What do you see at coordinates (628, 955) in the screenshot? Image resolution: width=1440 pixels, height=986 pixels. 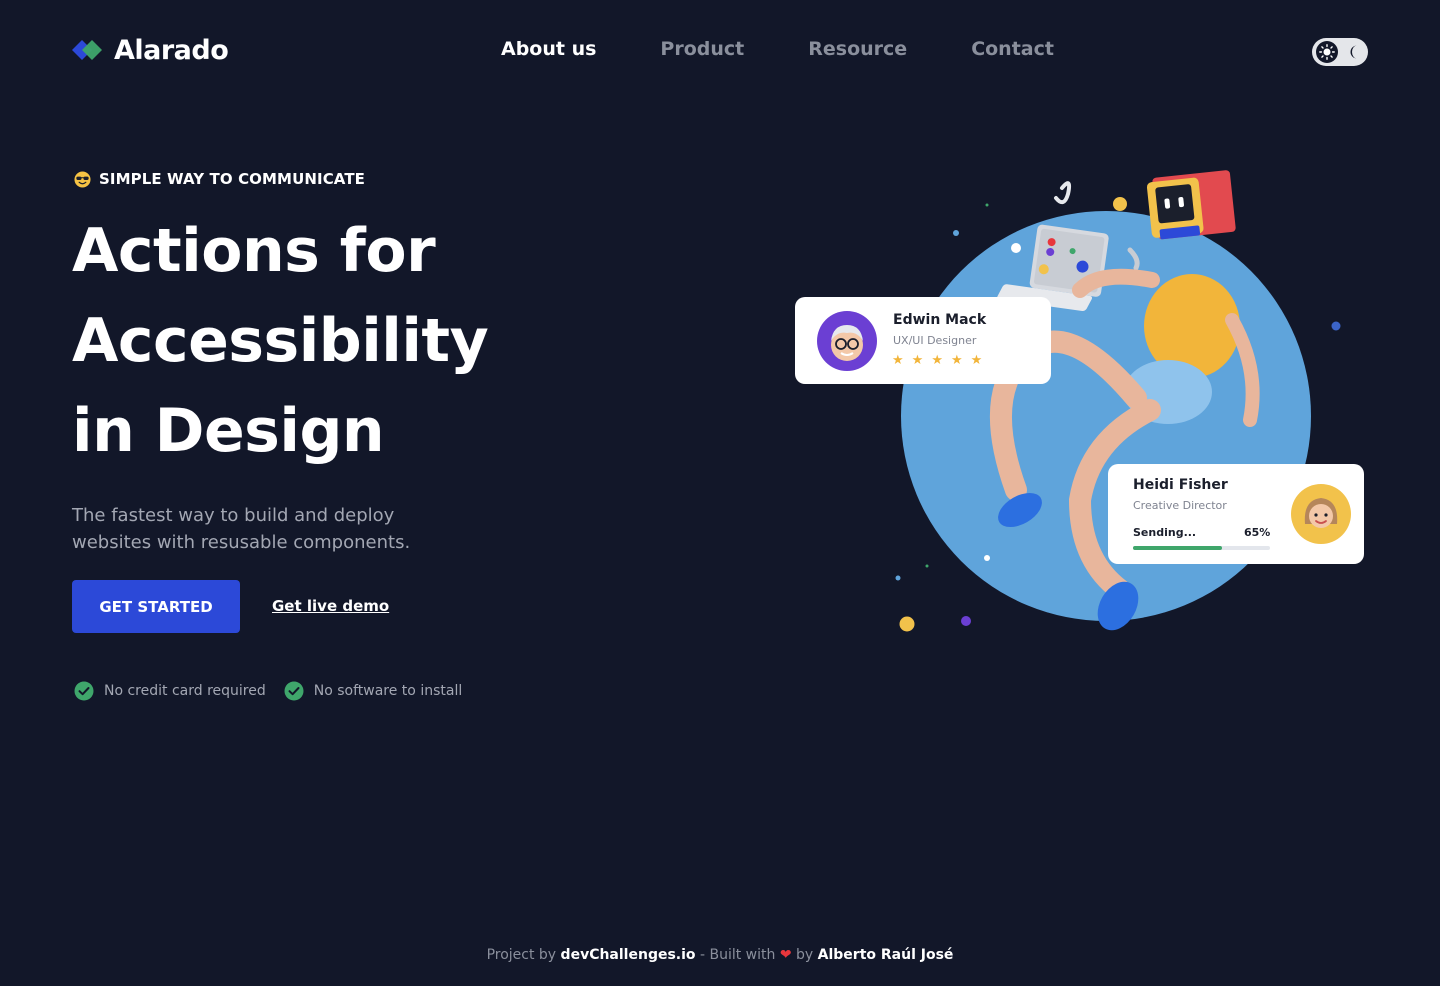 I see `footer-site-link: devChallenges.io` at bounding box center [628, 955].